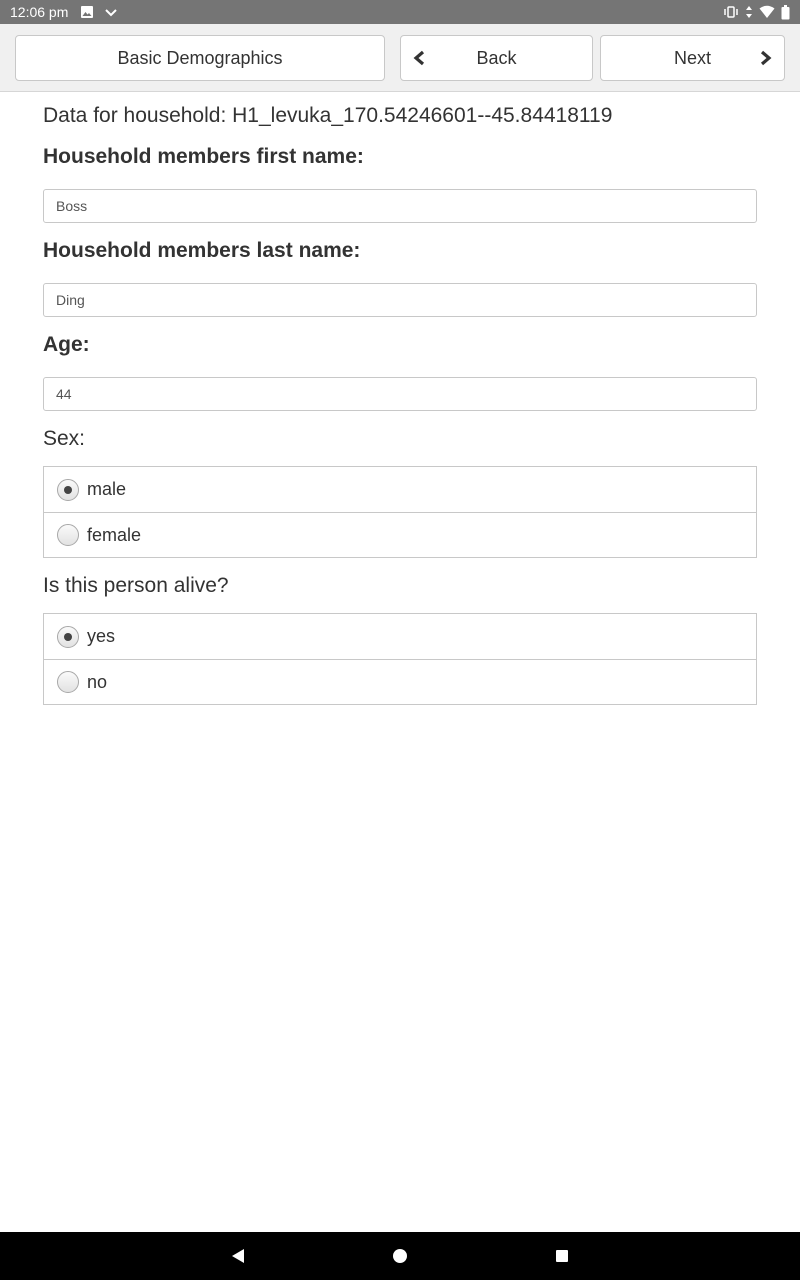 The width and height of the screenshot is (800, 1280). Describe the element at coordinates (400, 300) in the screenshot. I see `last-name-field` at that location.